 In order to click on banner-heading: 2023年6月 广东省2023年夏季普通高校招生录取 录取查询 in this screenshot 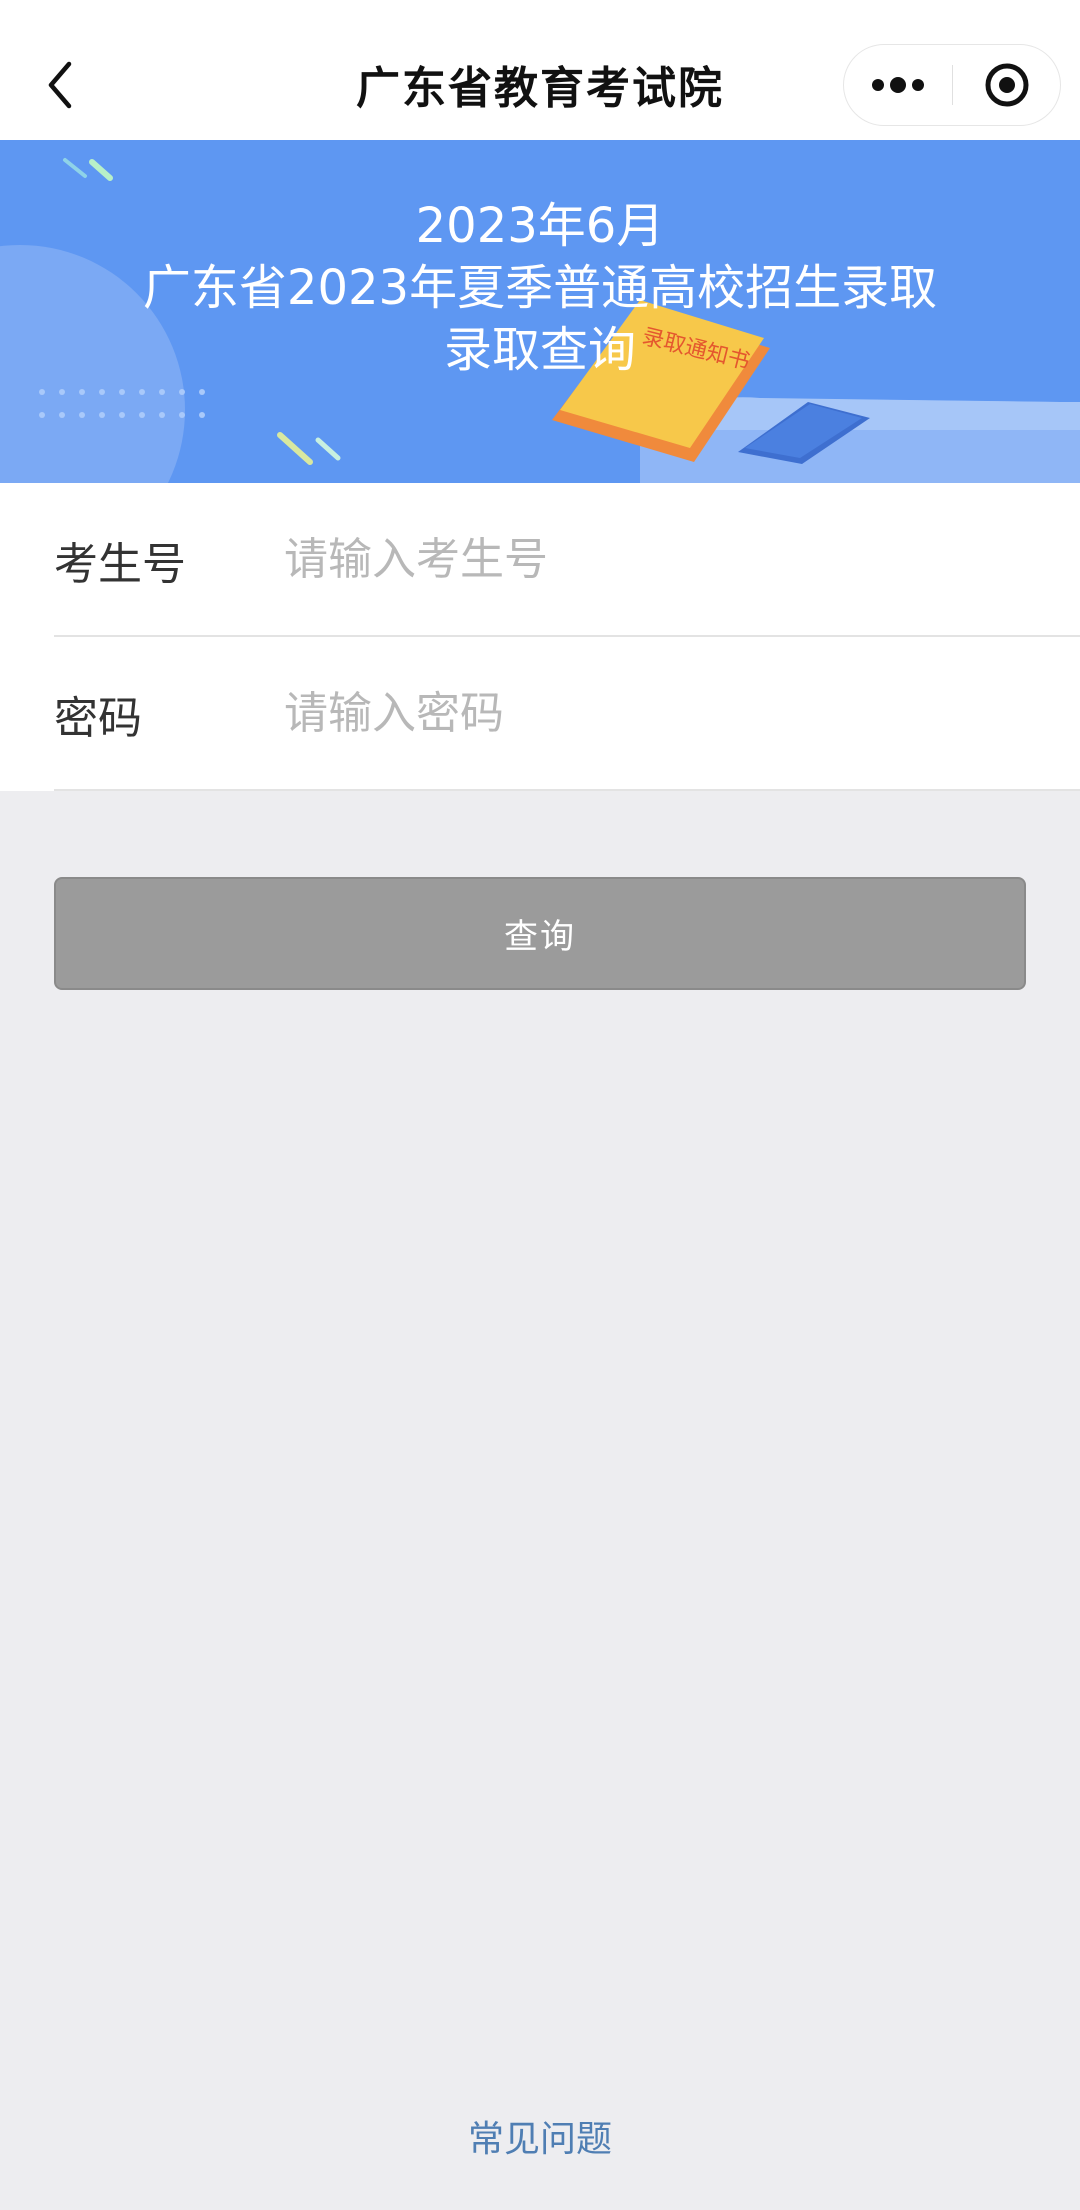, I will do `click(540, 288)`.